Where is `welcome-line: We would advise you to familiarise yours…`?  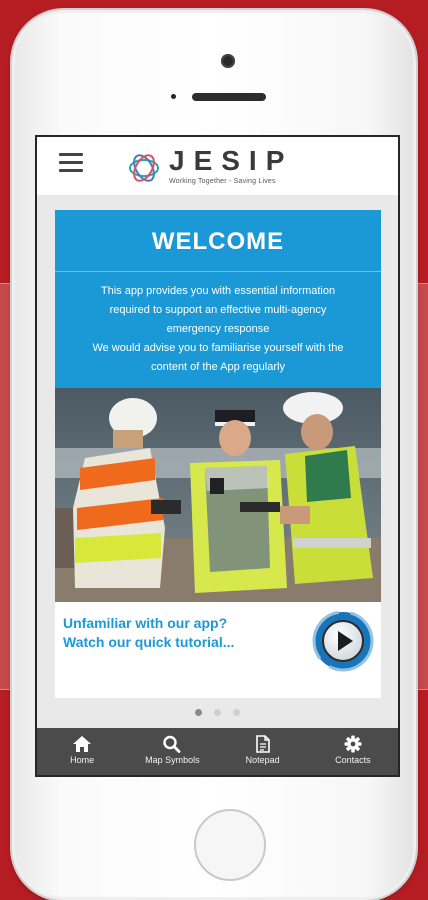 welcome-line: We would advise you to familiarise yours… is located at coordinates (218, 348).